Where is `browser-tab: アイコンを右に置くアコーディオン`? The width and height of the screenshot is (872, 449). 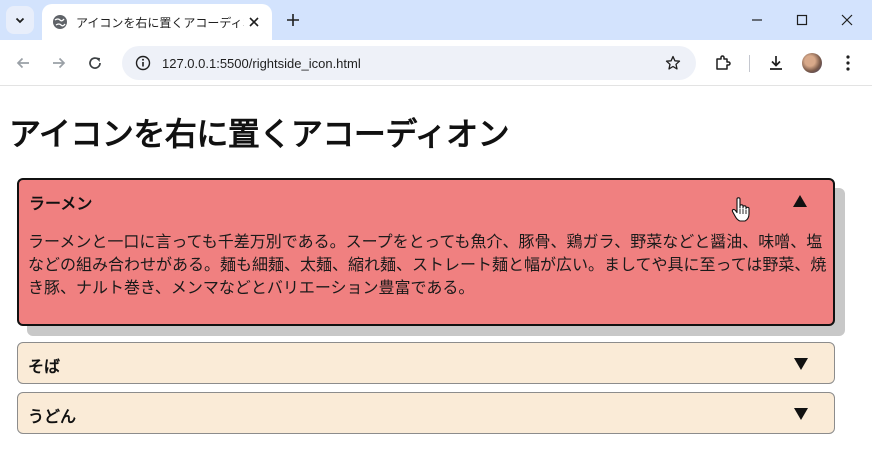 browser-tab: アイコンを右に置くアコーディオン is located at coordinates (157, 22).